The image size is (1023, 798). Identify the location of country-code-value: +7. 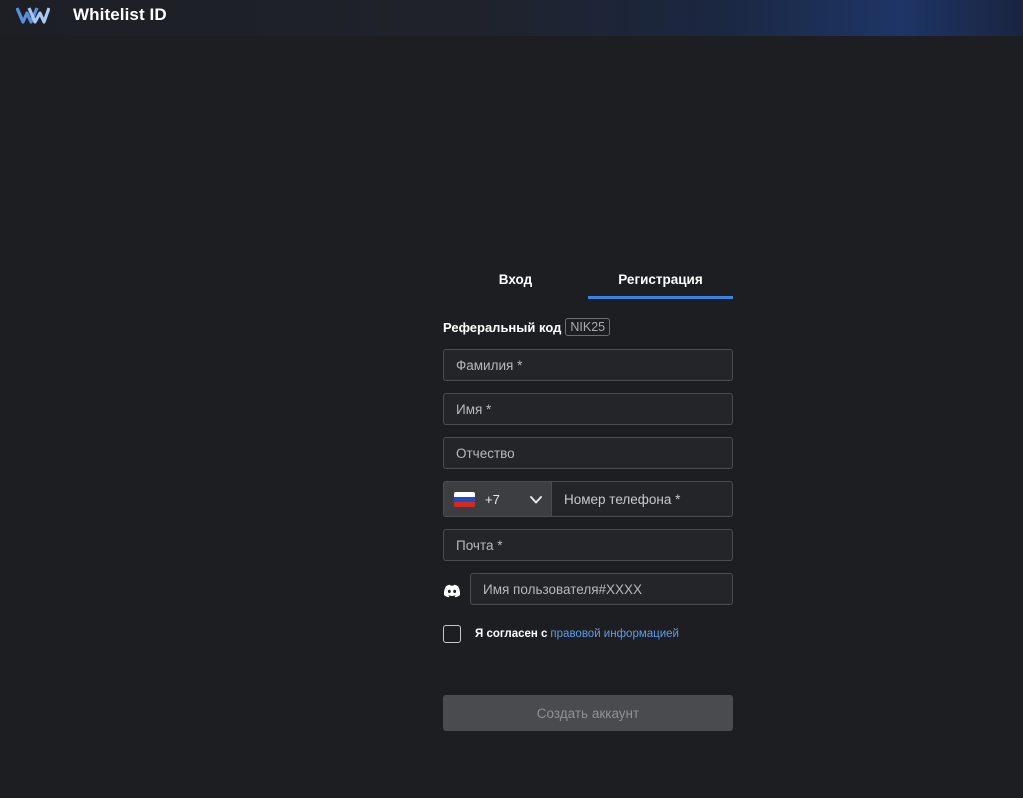
(492, 499).